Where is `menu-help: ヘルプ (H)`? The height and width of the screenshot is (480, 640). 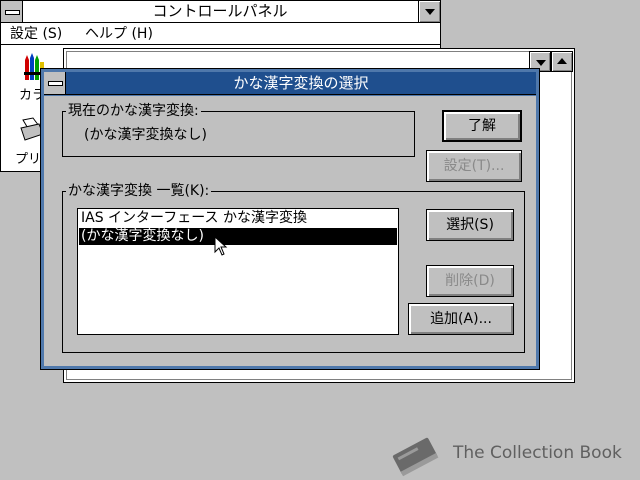
menu-help: ヘルプ (H) is located at coordinates (119, 34).